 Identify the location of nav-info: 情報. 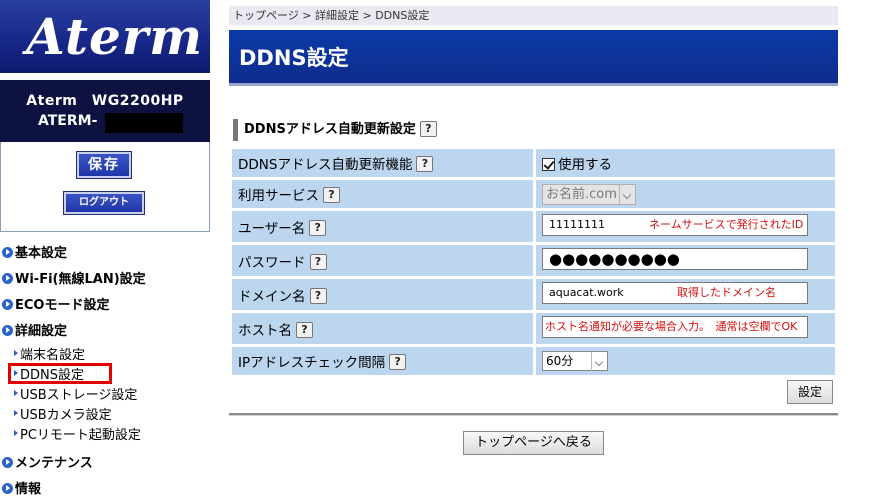
(21, 487).